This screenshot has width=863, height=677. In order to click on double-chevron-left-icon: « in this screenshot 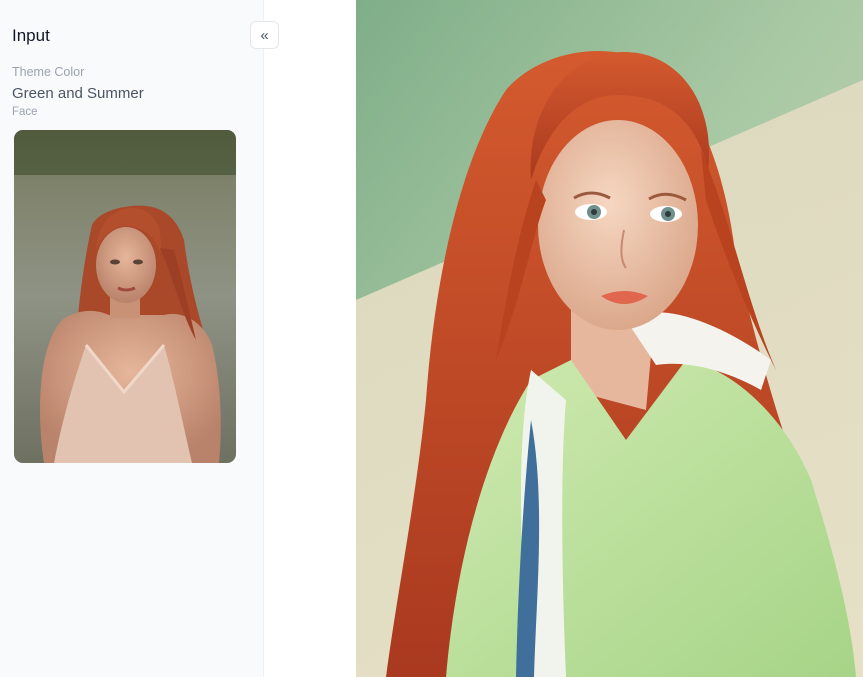, I will do `click(264, 35)`.